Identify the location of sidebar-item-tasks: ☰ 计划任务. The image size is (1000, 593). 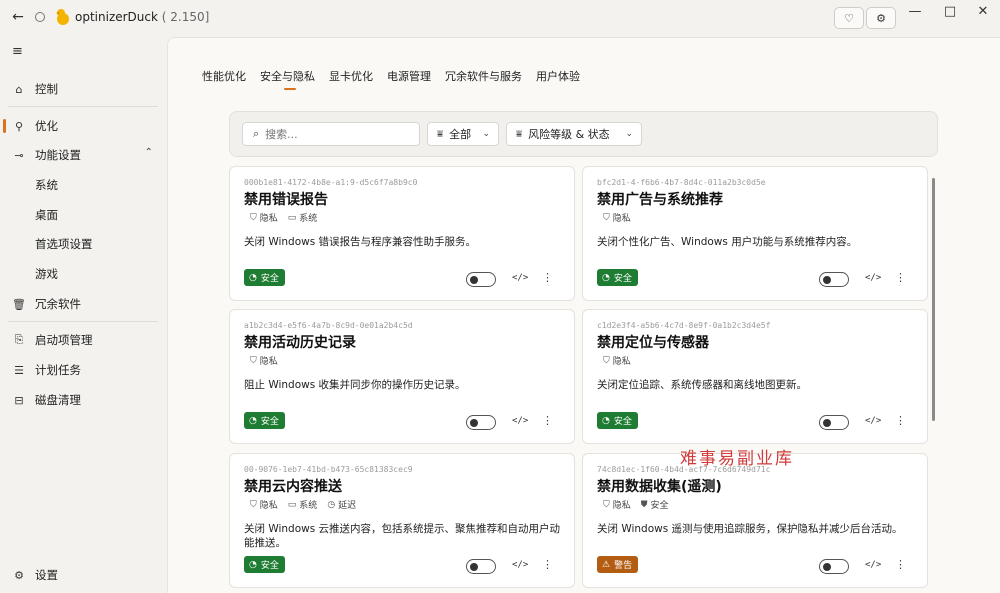
(82, 370).